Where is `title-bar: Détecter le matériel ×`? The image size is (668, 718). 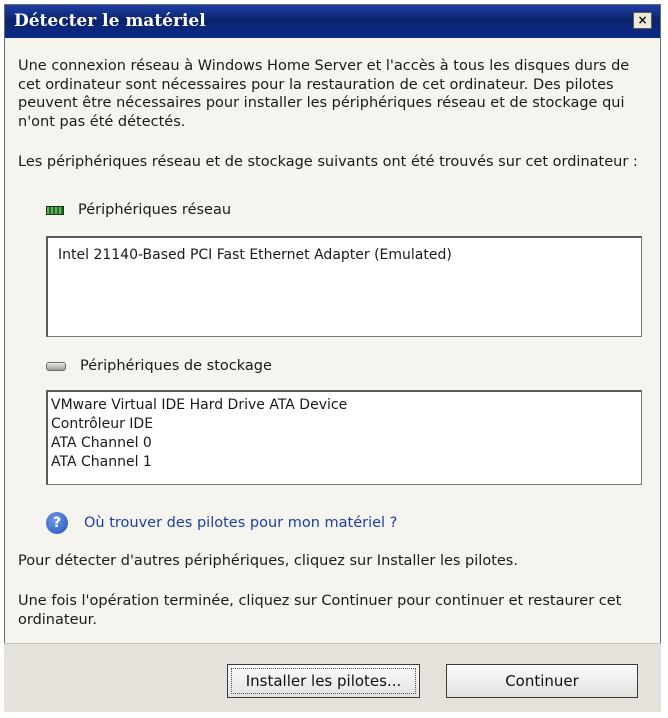 title-bar: Détecter le matériel × is located at coordinates (332, 21).